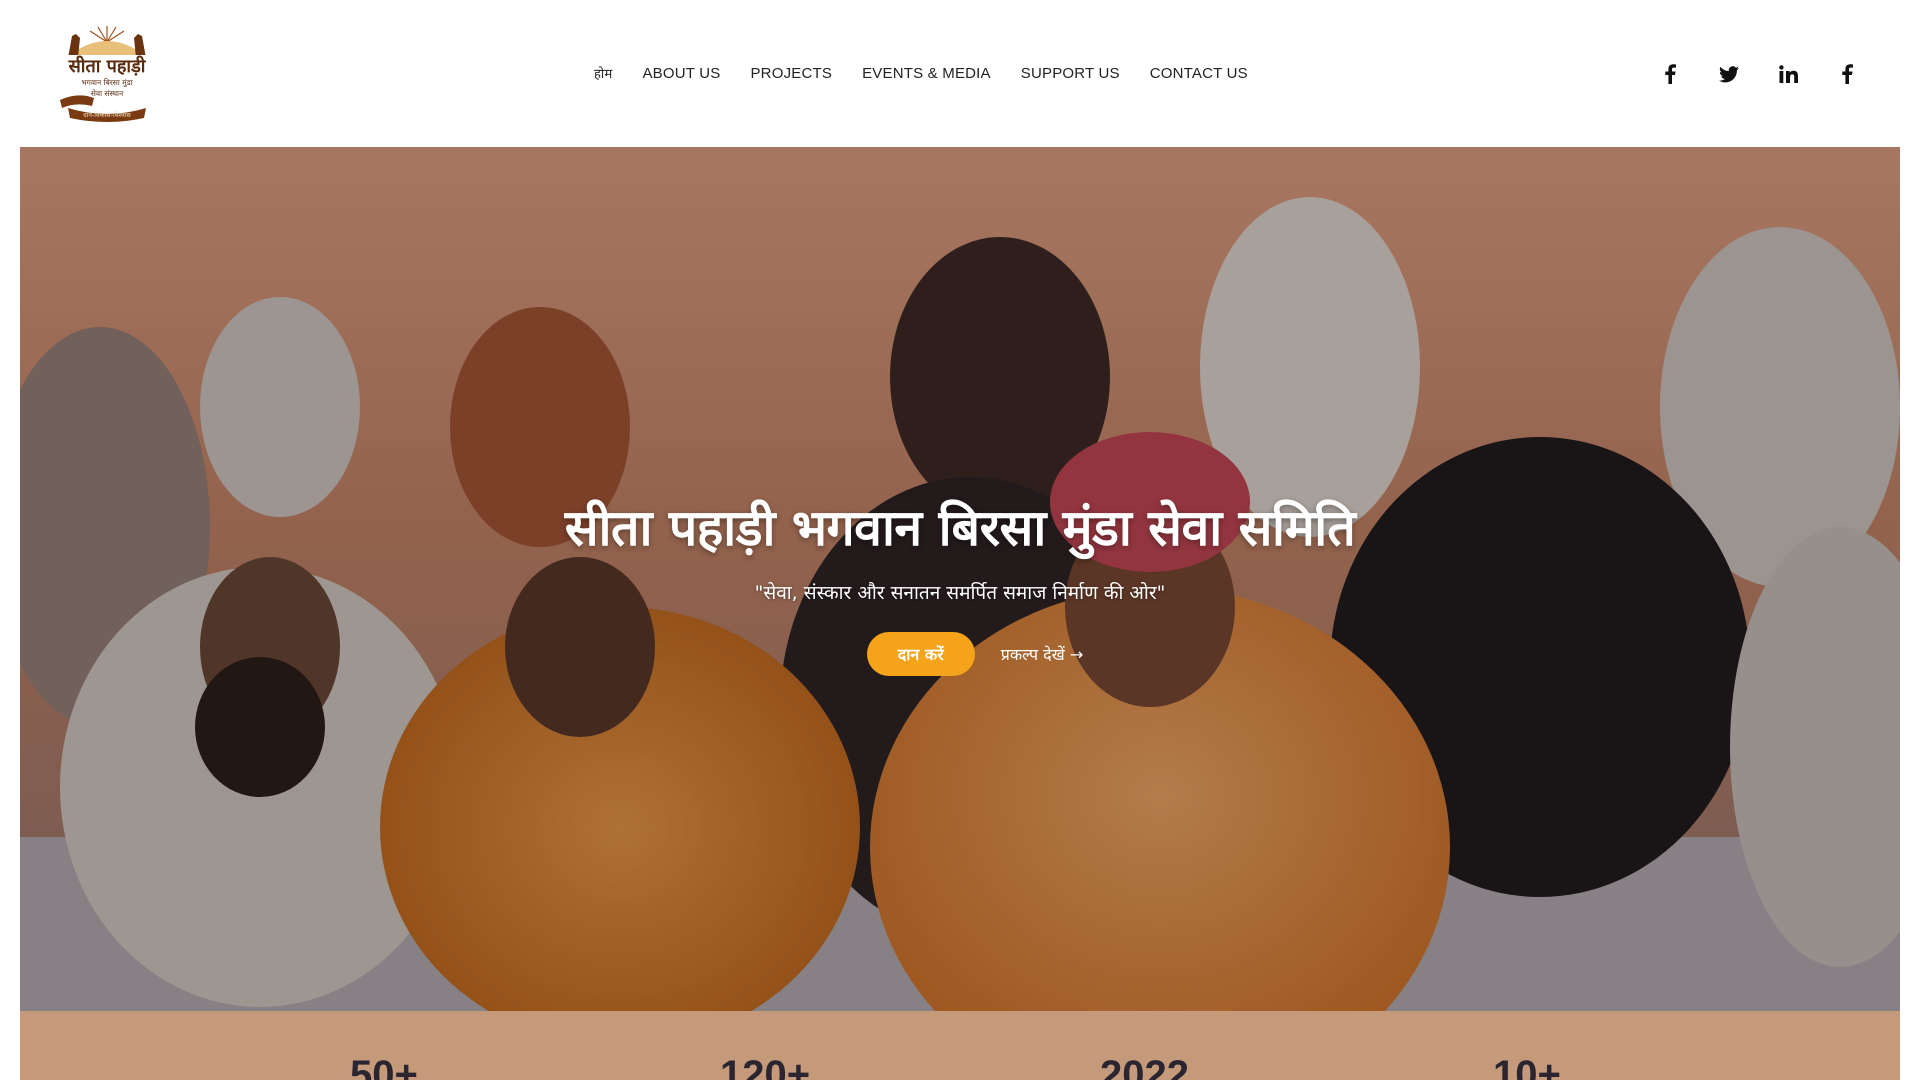 This screenshot has height=1080, width=1920. Describe the element at coordinates (107, 83) in the screenshot. I see `logo-line2-text: भगवान बिरसा मुंडा` at that location.